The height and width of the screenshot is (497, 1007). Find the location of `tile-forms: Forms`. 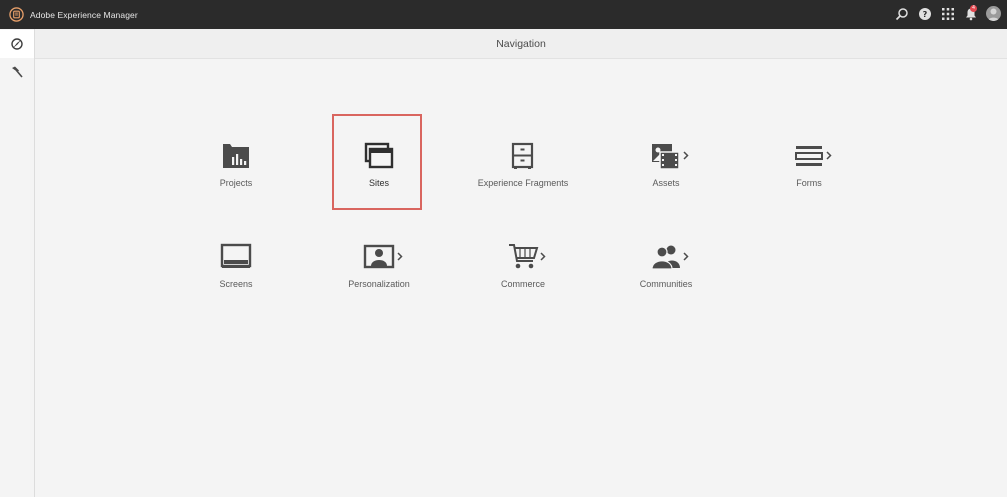

tile-forms: Forms is located at coordinates (809, 180).